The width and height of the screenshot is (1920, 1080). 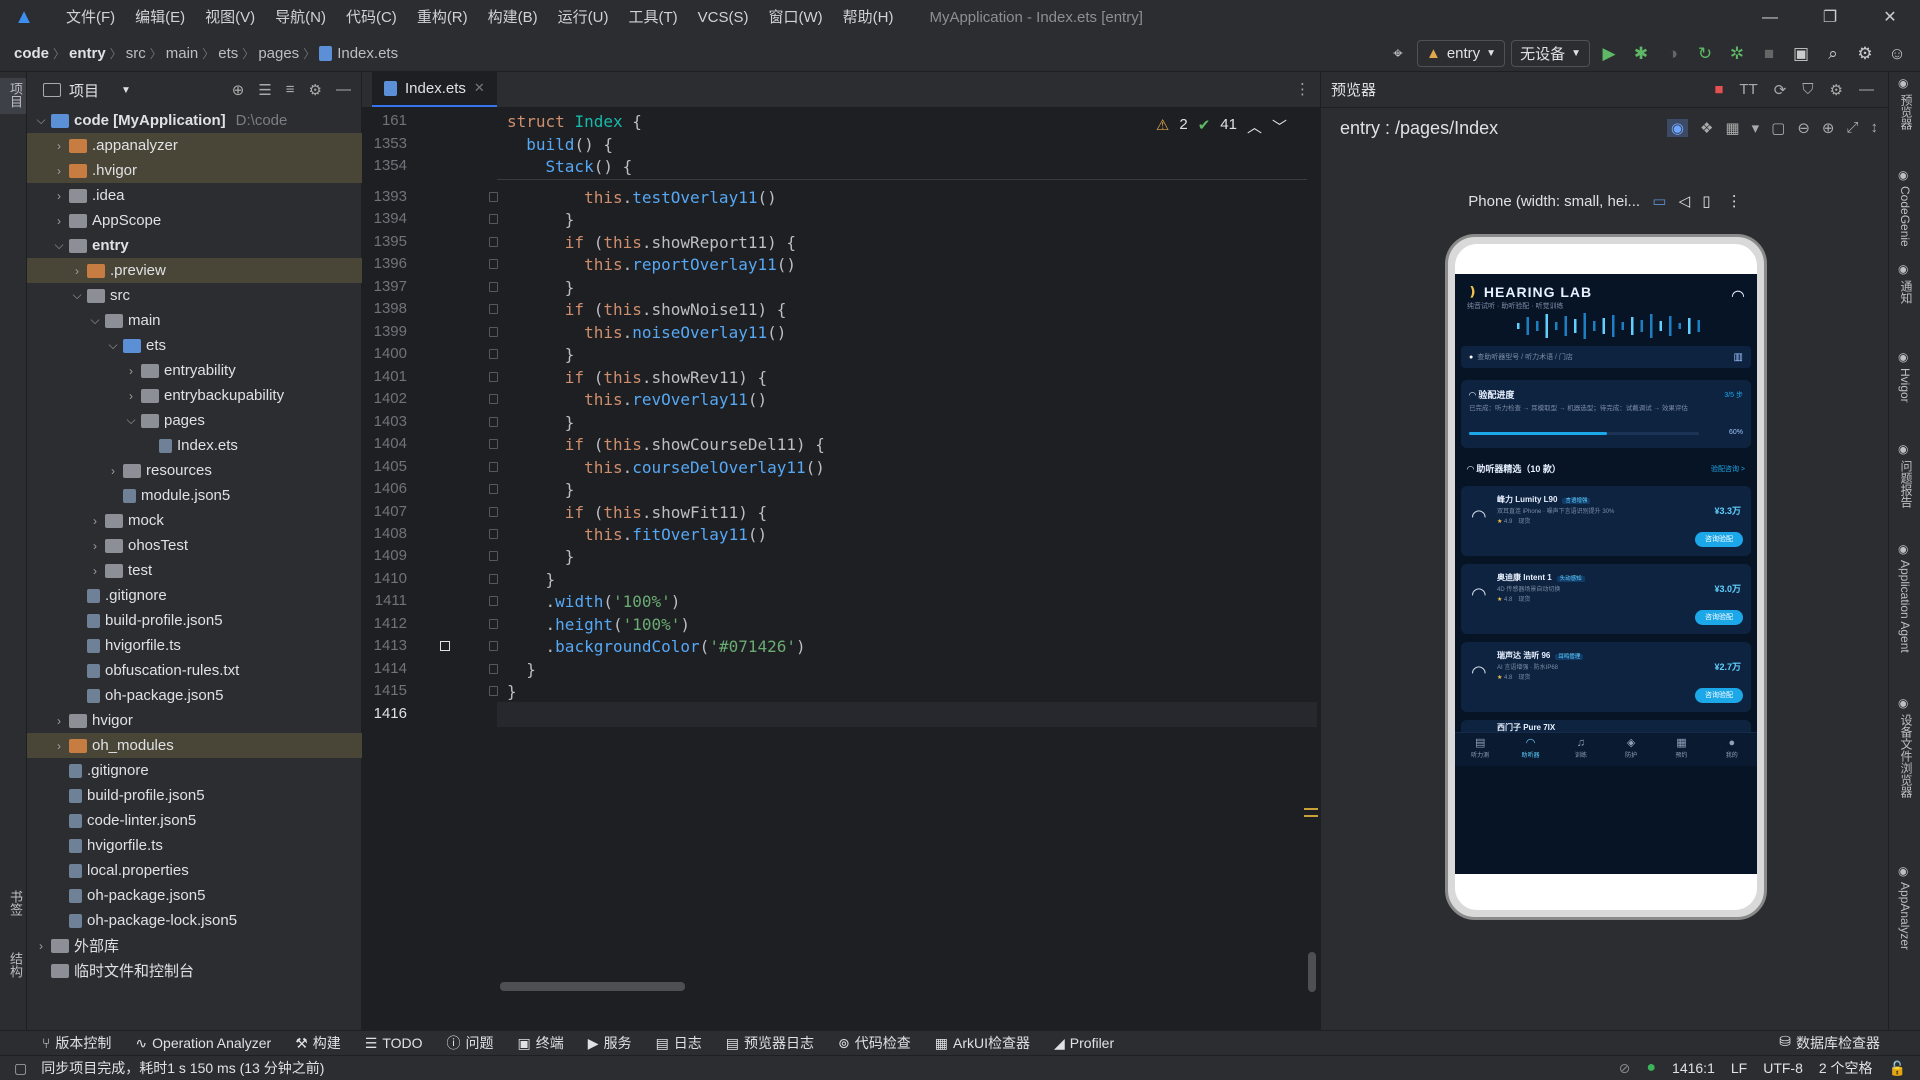 What do you see at coordinates (1852, 128) in the screenshot?
I see `fullscreen-icon: ⤢` at bounding box center [1852, 128].